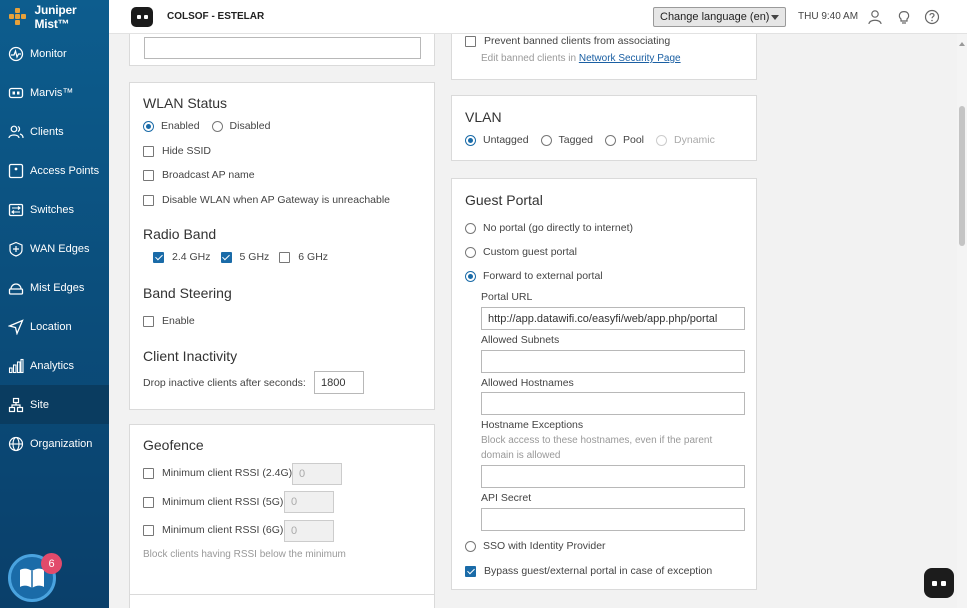 This screenshot has width=967, height=608. What do you see at coordinates (962, 321) in the screenshot?
I see `page-scrollbar` at bounding box center [962, 321].